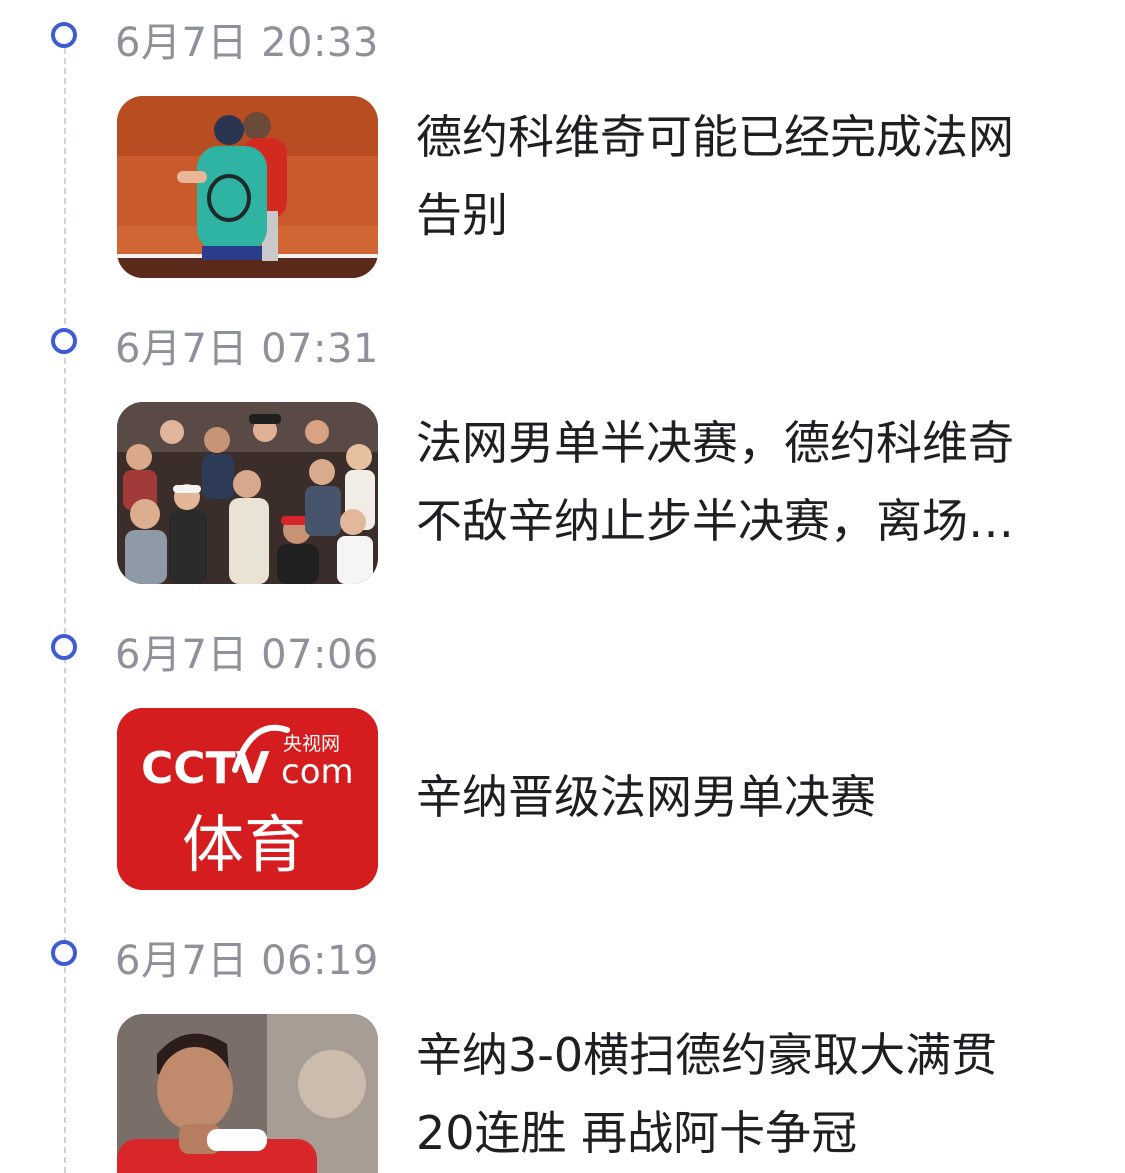 This screenshot has width=1125, height=1173. Describe the element at coordinates (247, 961) in the screenshot. I see `entry-time: 6月7日 06:19` at that location.